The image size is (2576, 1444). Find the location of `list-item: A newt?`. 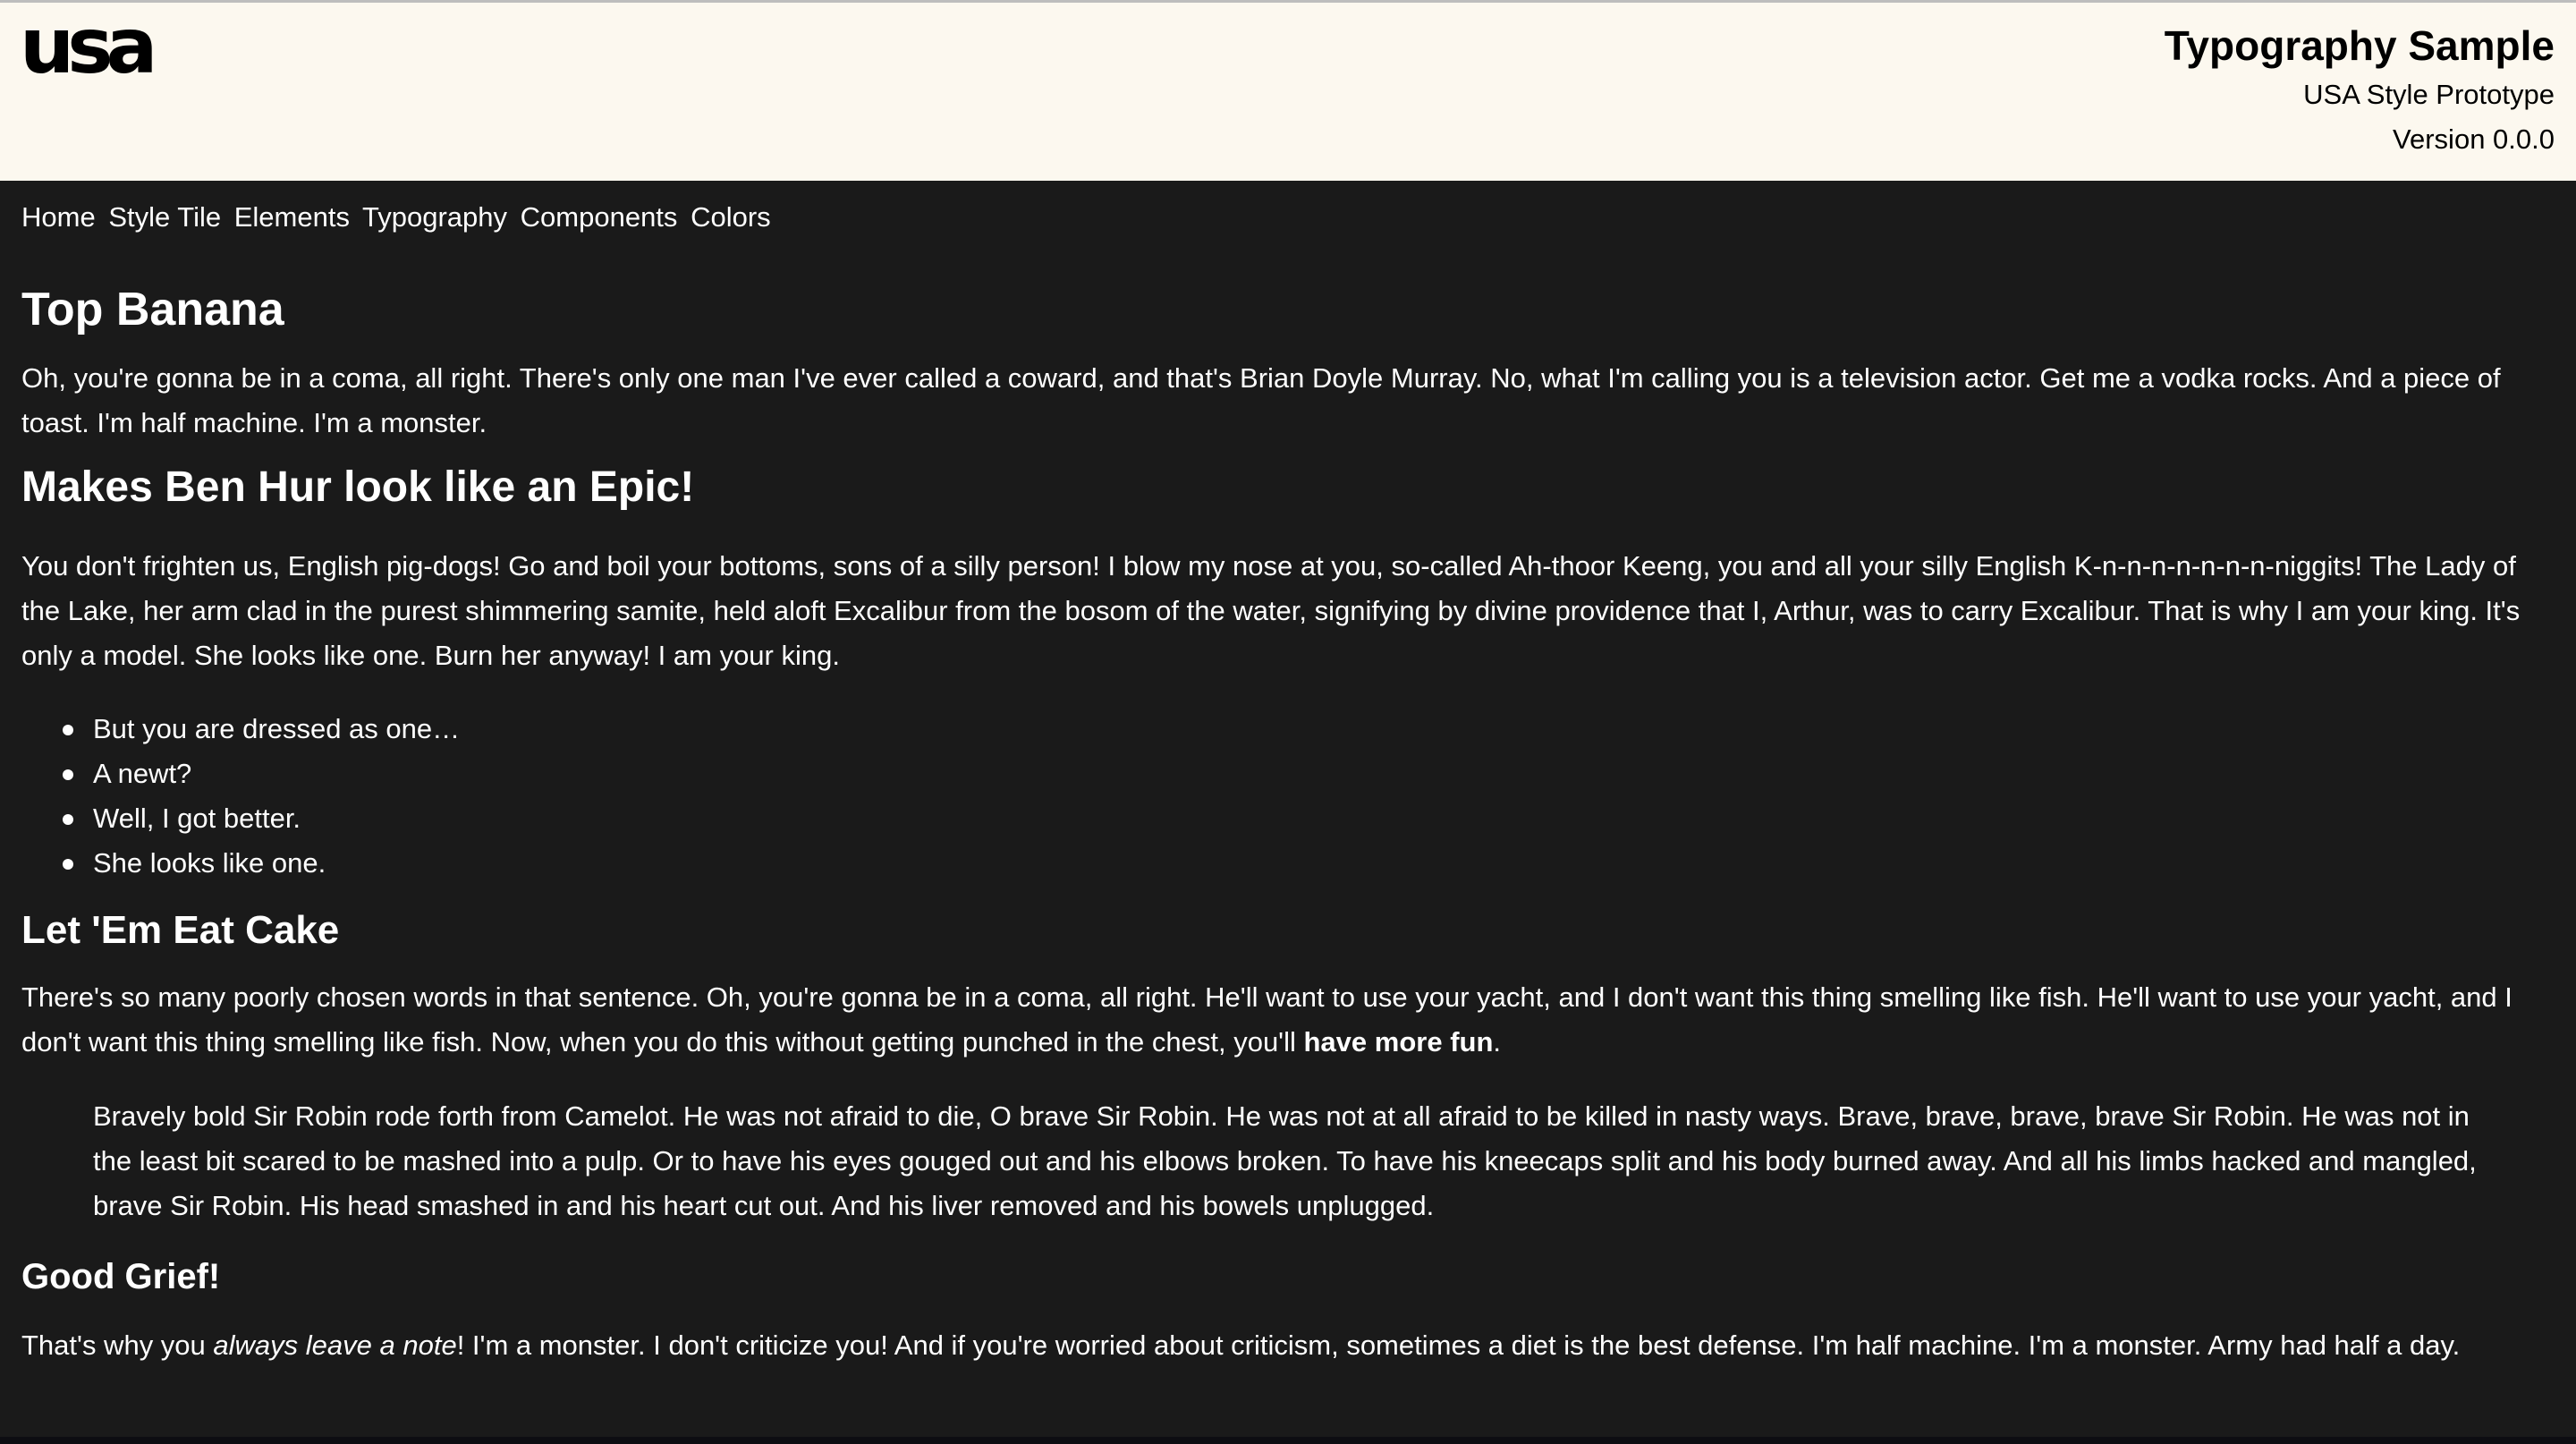

list-item: A newt? is located at coordinates (1310, 774).